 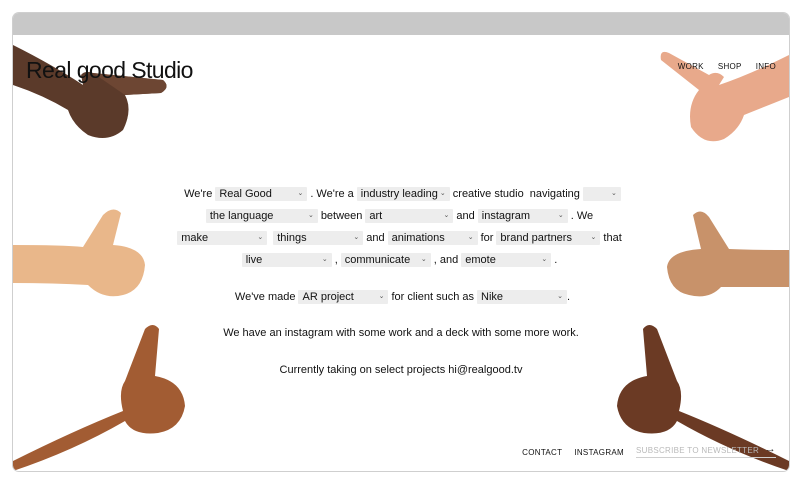 I want to click on intro-line-4: live ⌄, communicate ⌄ , and emote ⌄., so click(x=401, y=260).